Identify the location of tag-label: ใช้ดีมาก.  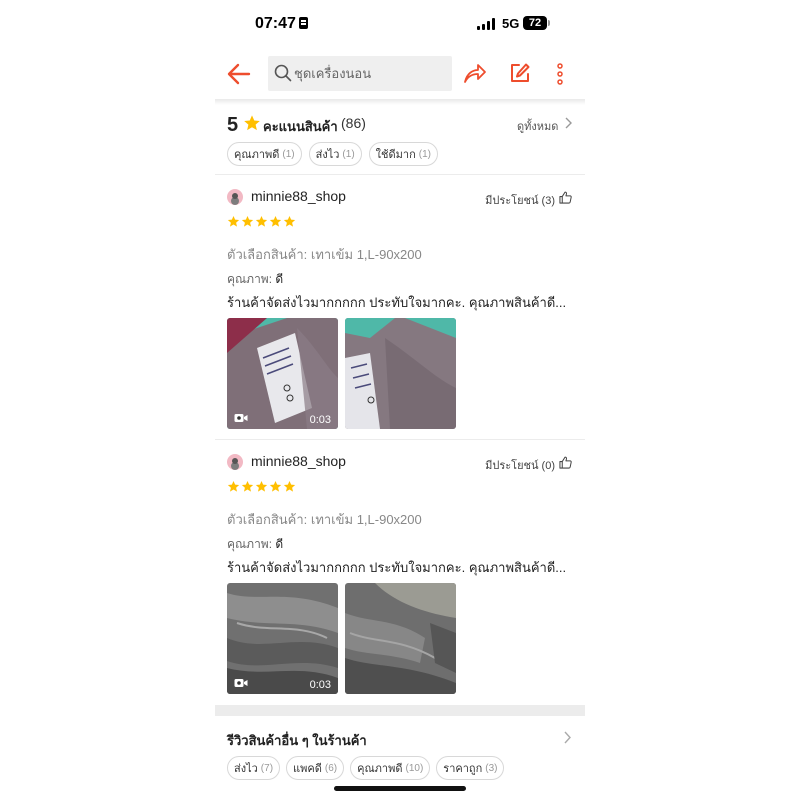
(395, 155).